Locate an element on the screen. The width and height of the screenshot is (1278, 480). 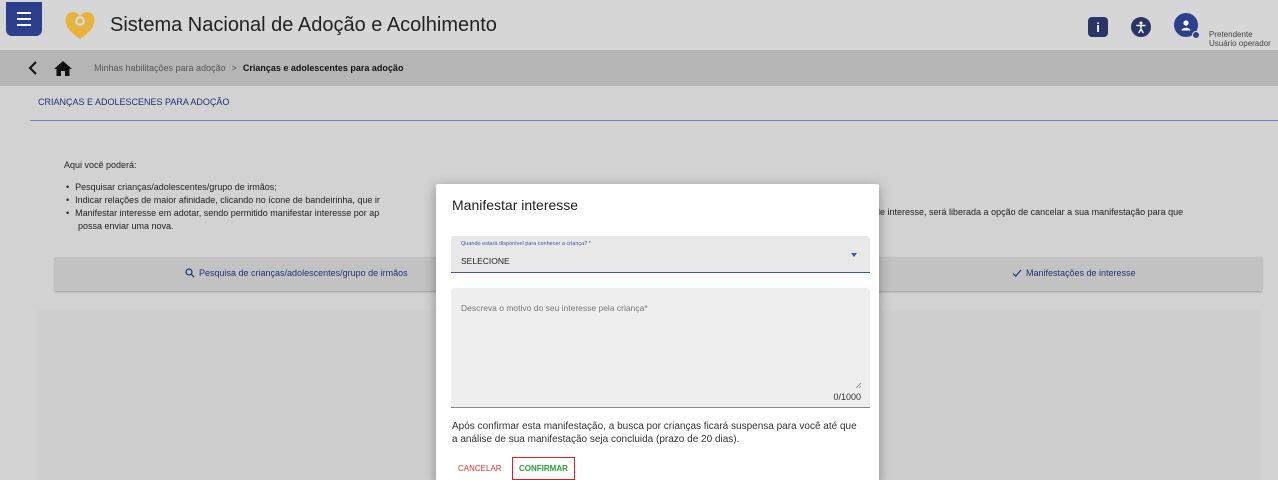
cancel-button: CANCELAR is located at coordinates (480, 468).